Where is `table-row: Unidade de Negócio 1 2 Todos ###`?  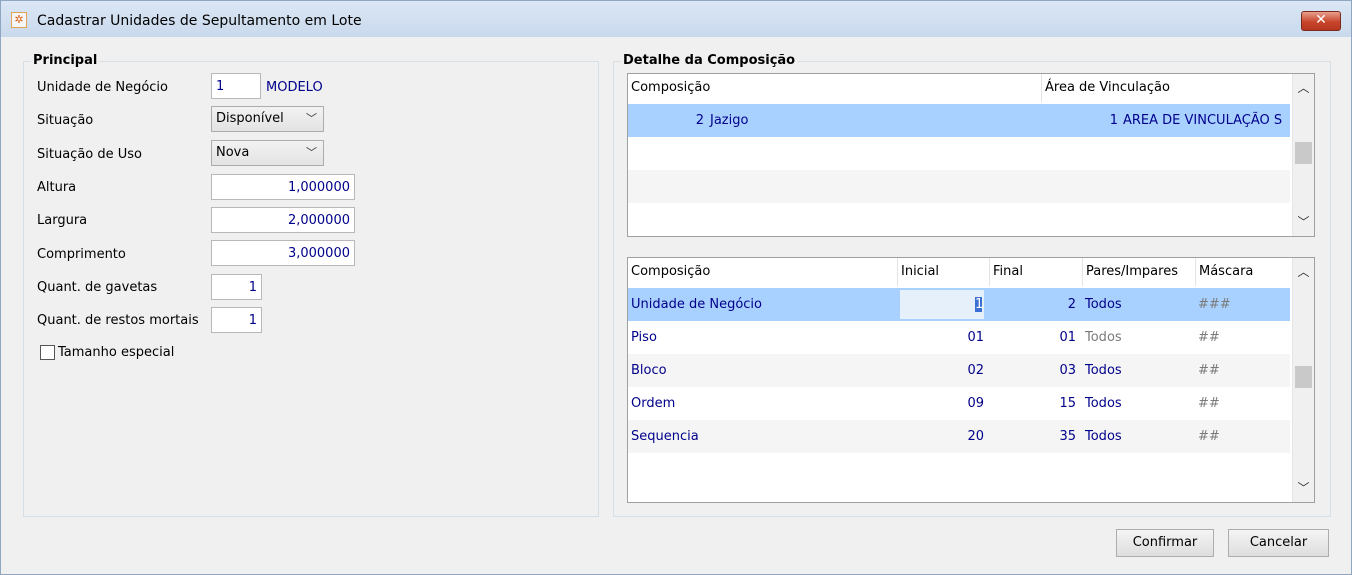 table-row: Unidade de Negócio 1 2 Todos ### is located at coordinates (959, 304).